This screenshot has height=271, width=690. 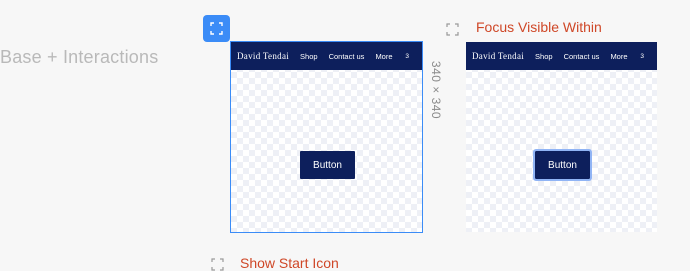 I want to click on variant-label-show-start-icon: Show Start Icon, so click(x=289, y=263).